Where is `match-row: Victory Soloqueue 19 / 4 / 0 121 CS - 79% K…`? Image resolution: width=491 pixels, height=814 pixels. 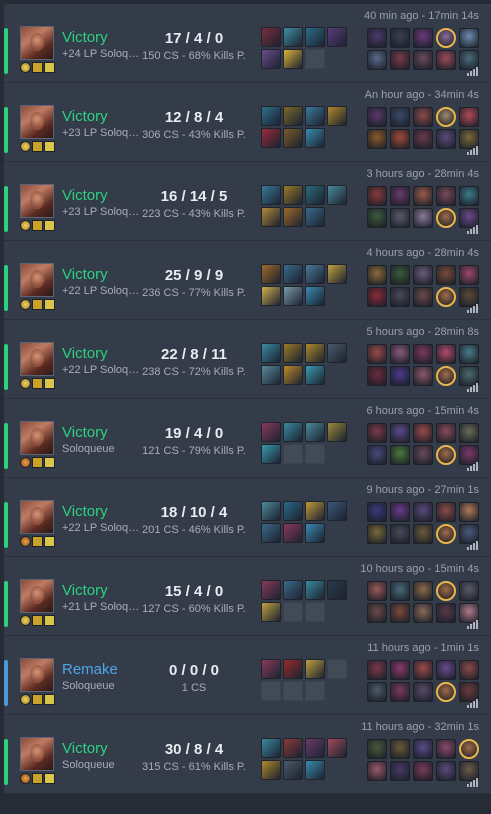
match-row: Victory Soloqueue 19 / 4 / 0 121 CS - 79% K… is located at coordinates (247, 438).